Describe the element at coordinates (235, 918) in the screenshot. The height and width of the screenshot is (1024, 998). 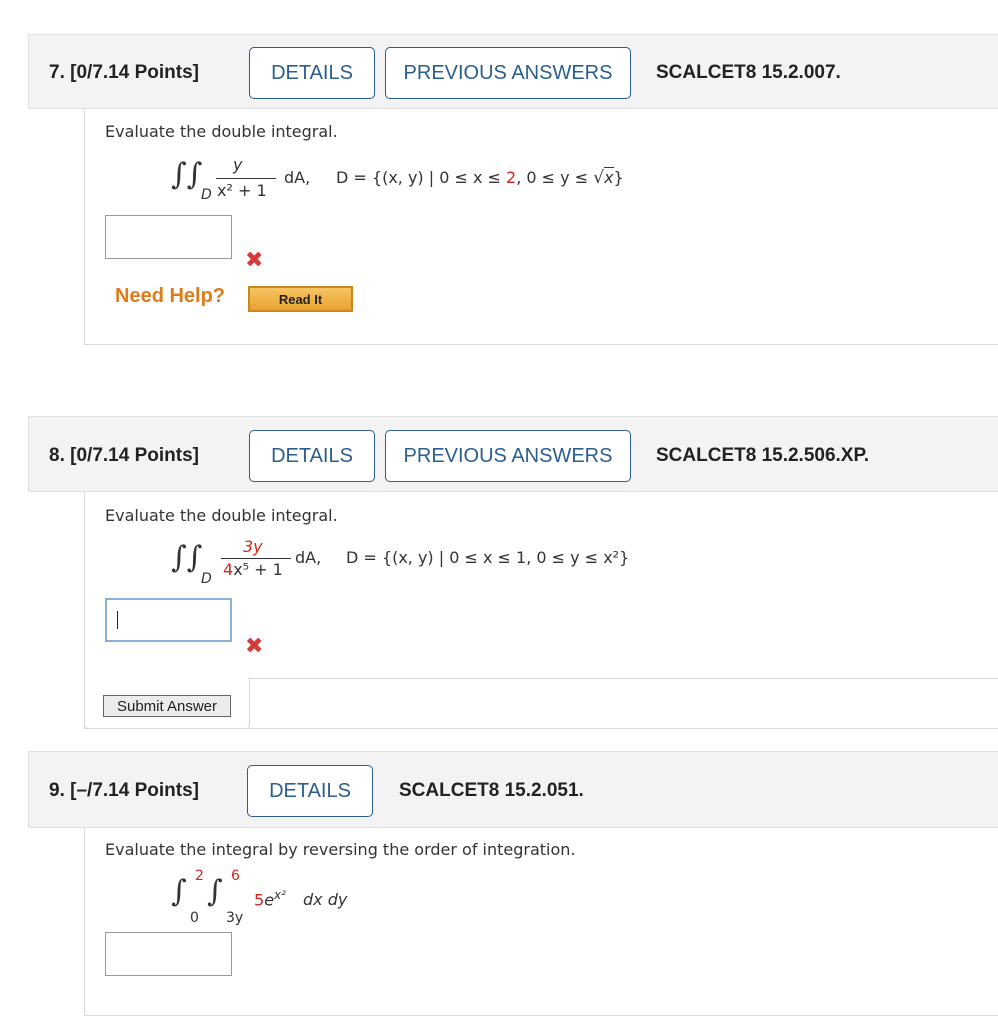
I see `inner-lower-limit: 3y` at that location.